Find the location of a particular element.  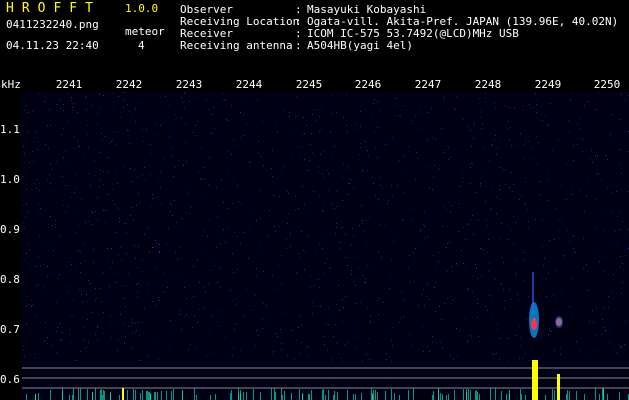

filename-label: 0411232240.png is located at coordinates (52, 24).